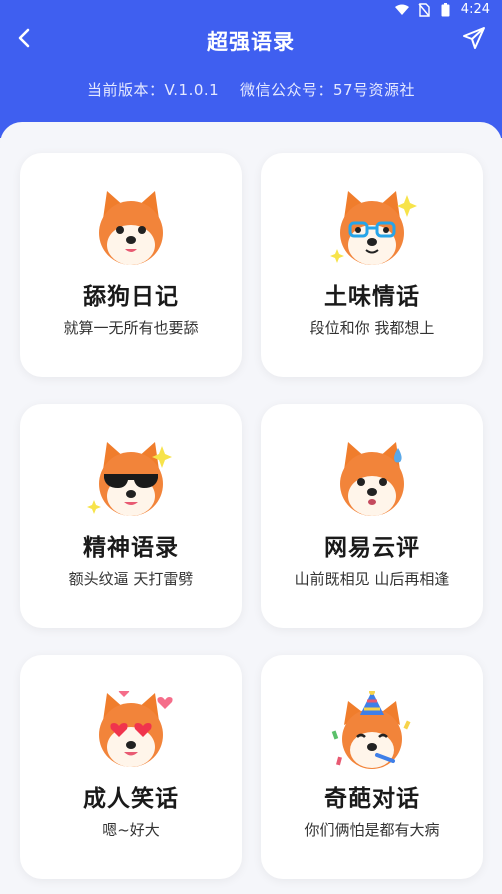 The width and height of the screenshot is (502, 894). I want to click on wifi-icon, so click(401, 10).